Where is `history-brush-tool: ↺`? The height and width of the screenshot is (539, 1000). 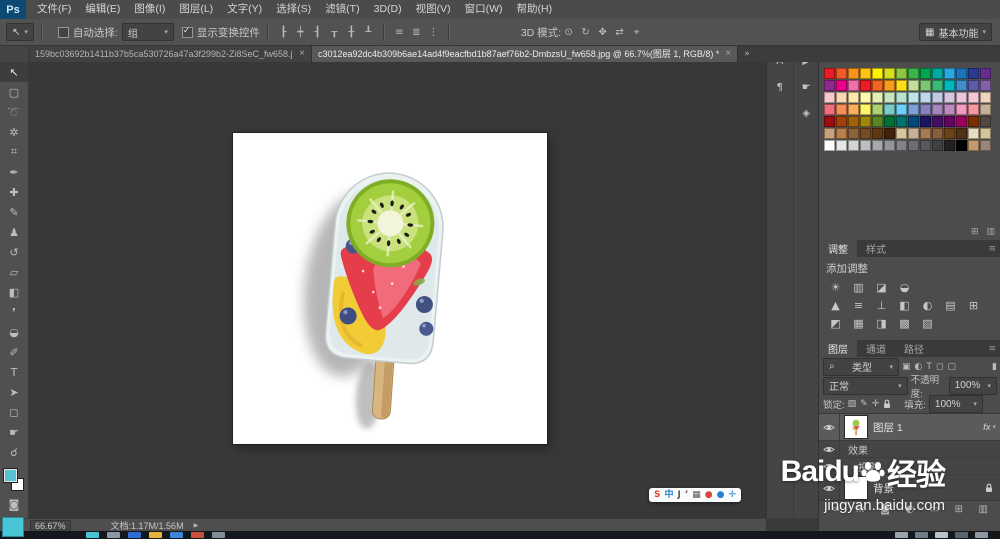 history-brush-tool: ↺ is located at coordinates (14, 252).